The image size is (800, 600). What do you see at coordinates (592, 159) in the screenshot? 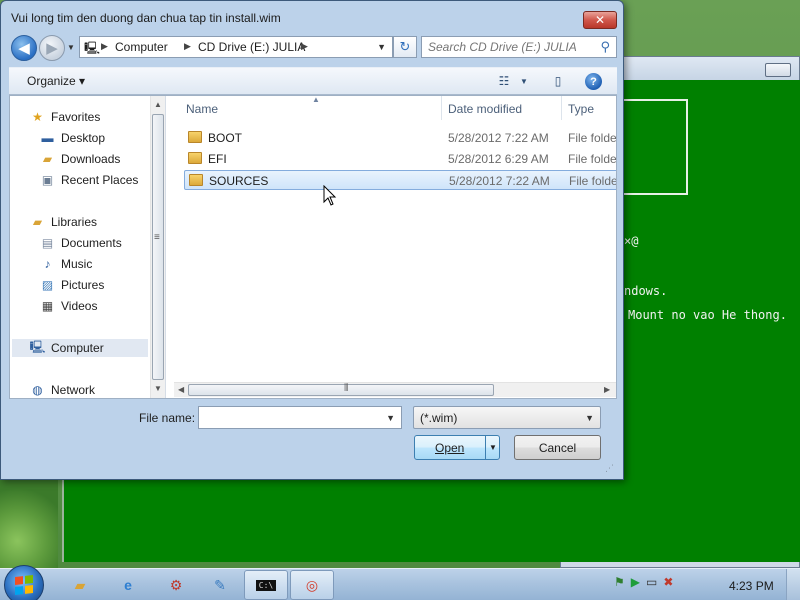
I see `file-type: File folder` at bounding box center [592, 159].